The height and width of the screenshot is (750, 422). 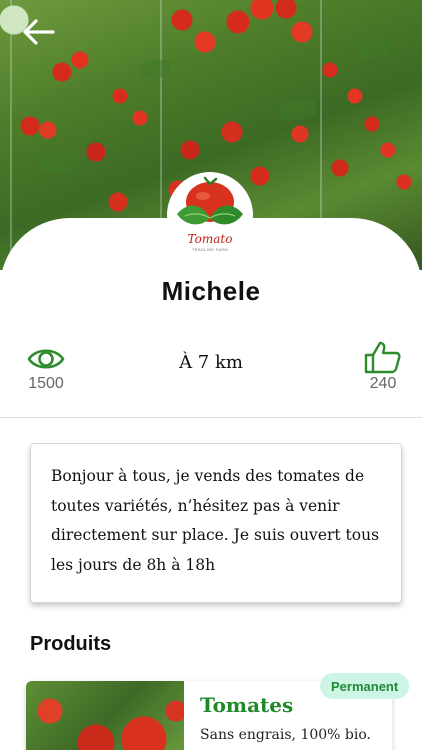 I want to click on description-line: Bonjour à tous, je vends des tomates de, so click(x=208, y=476).